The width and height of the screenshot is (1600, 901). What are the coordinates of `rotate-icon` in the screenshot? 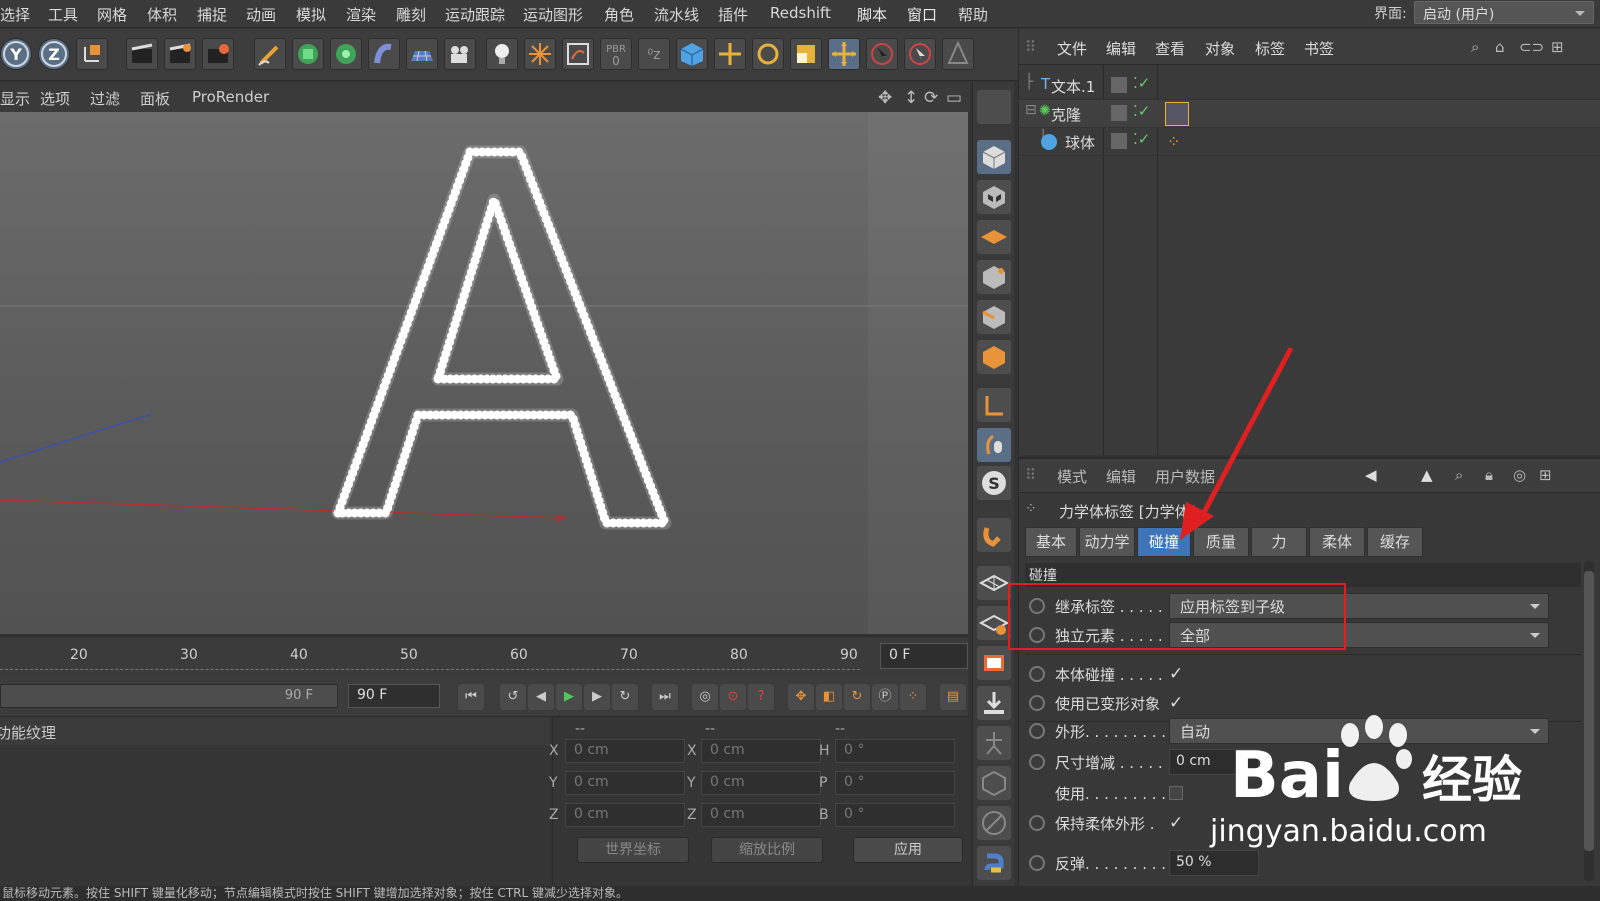 It's located at (768, 54).